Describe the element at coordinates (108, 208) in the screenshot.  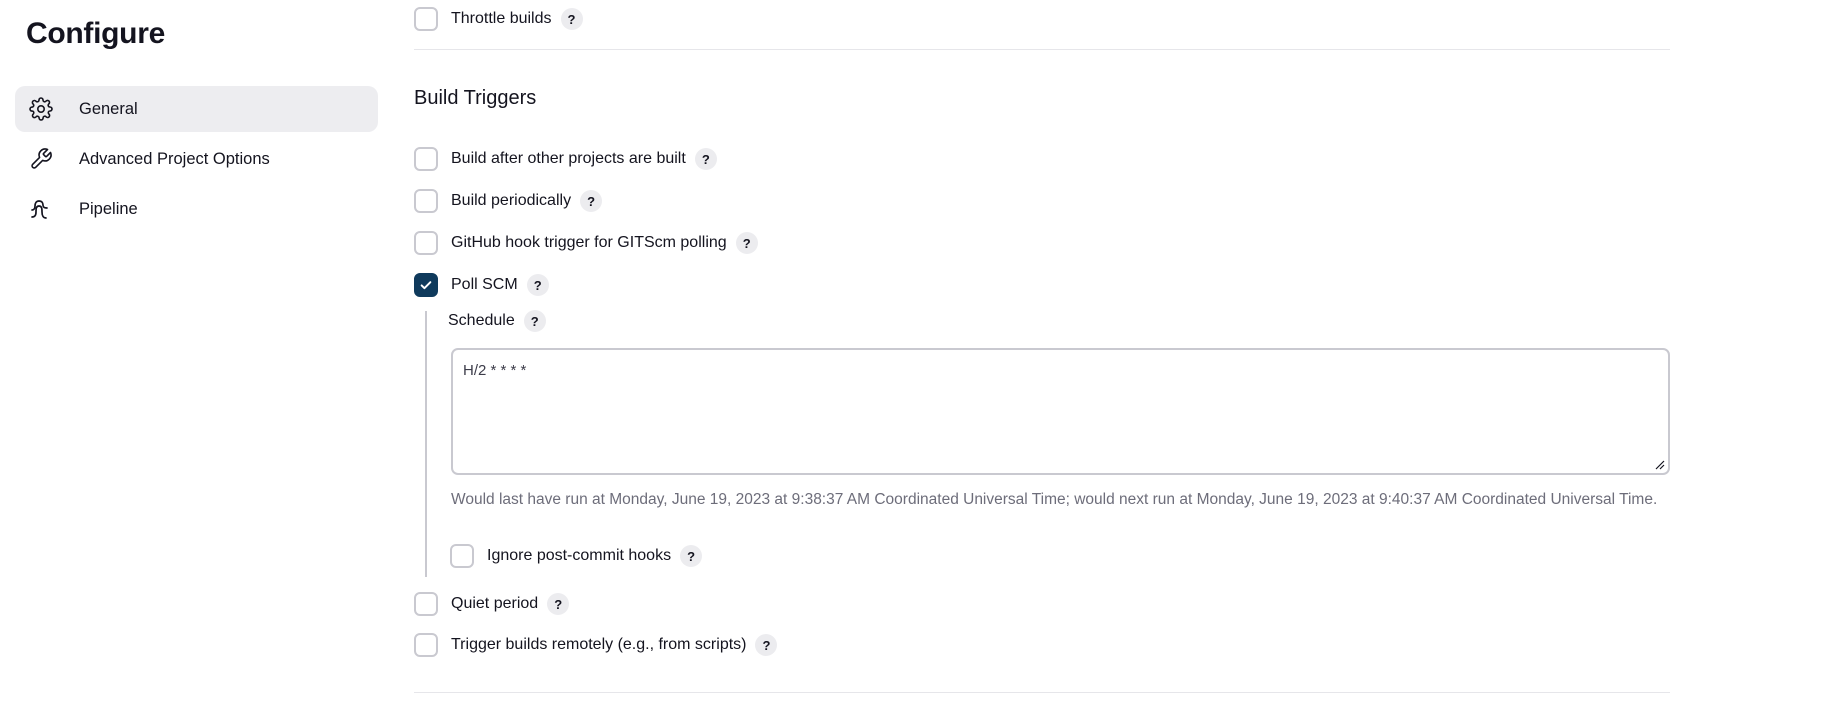
I see `sidebar-item-label: Pipeline` at that location.